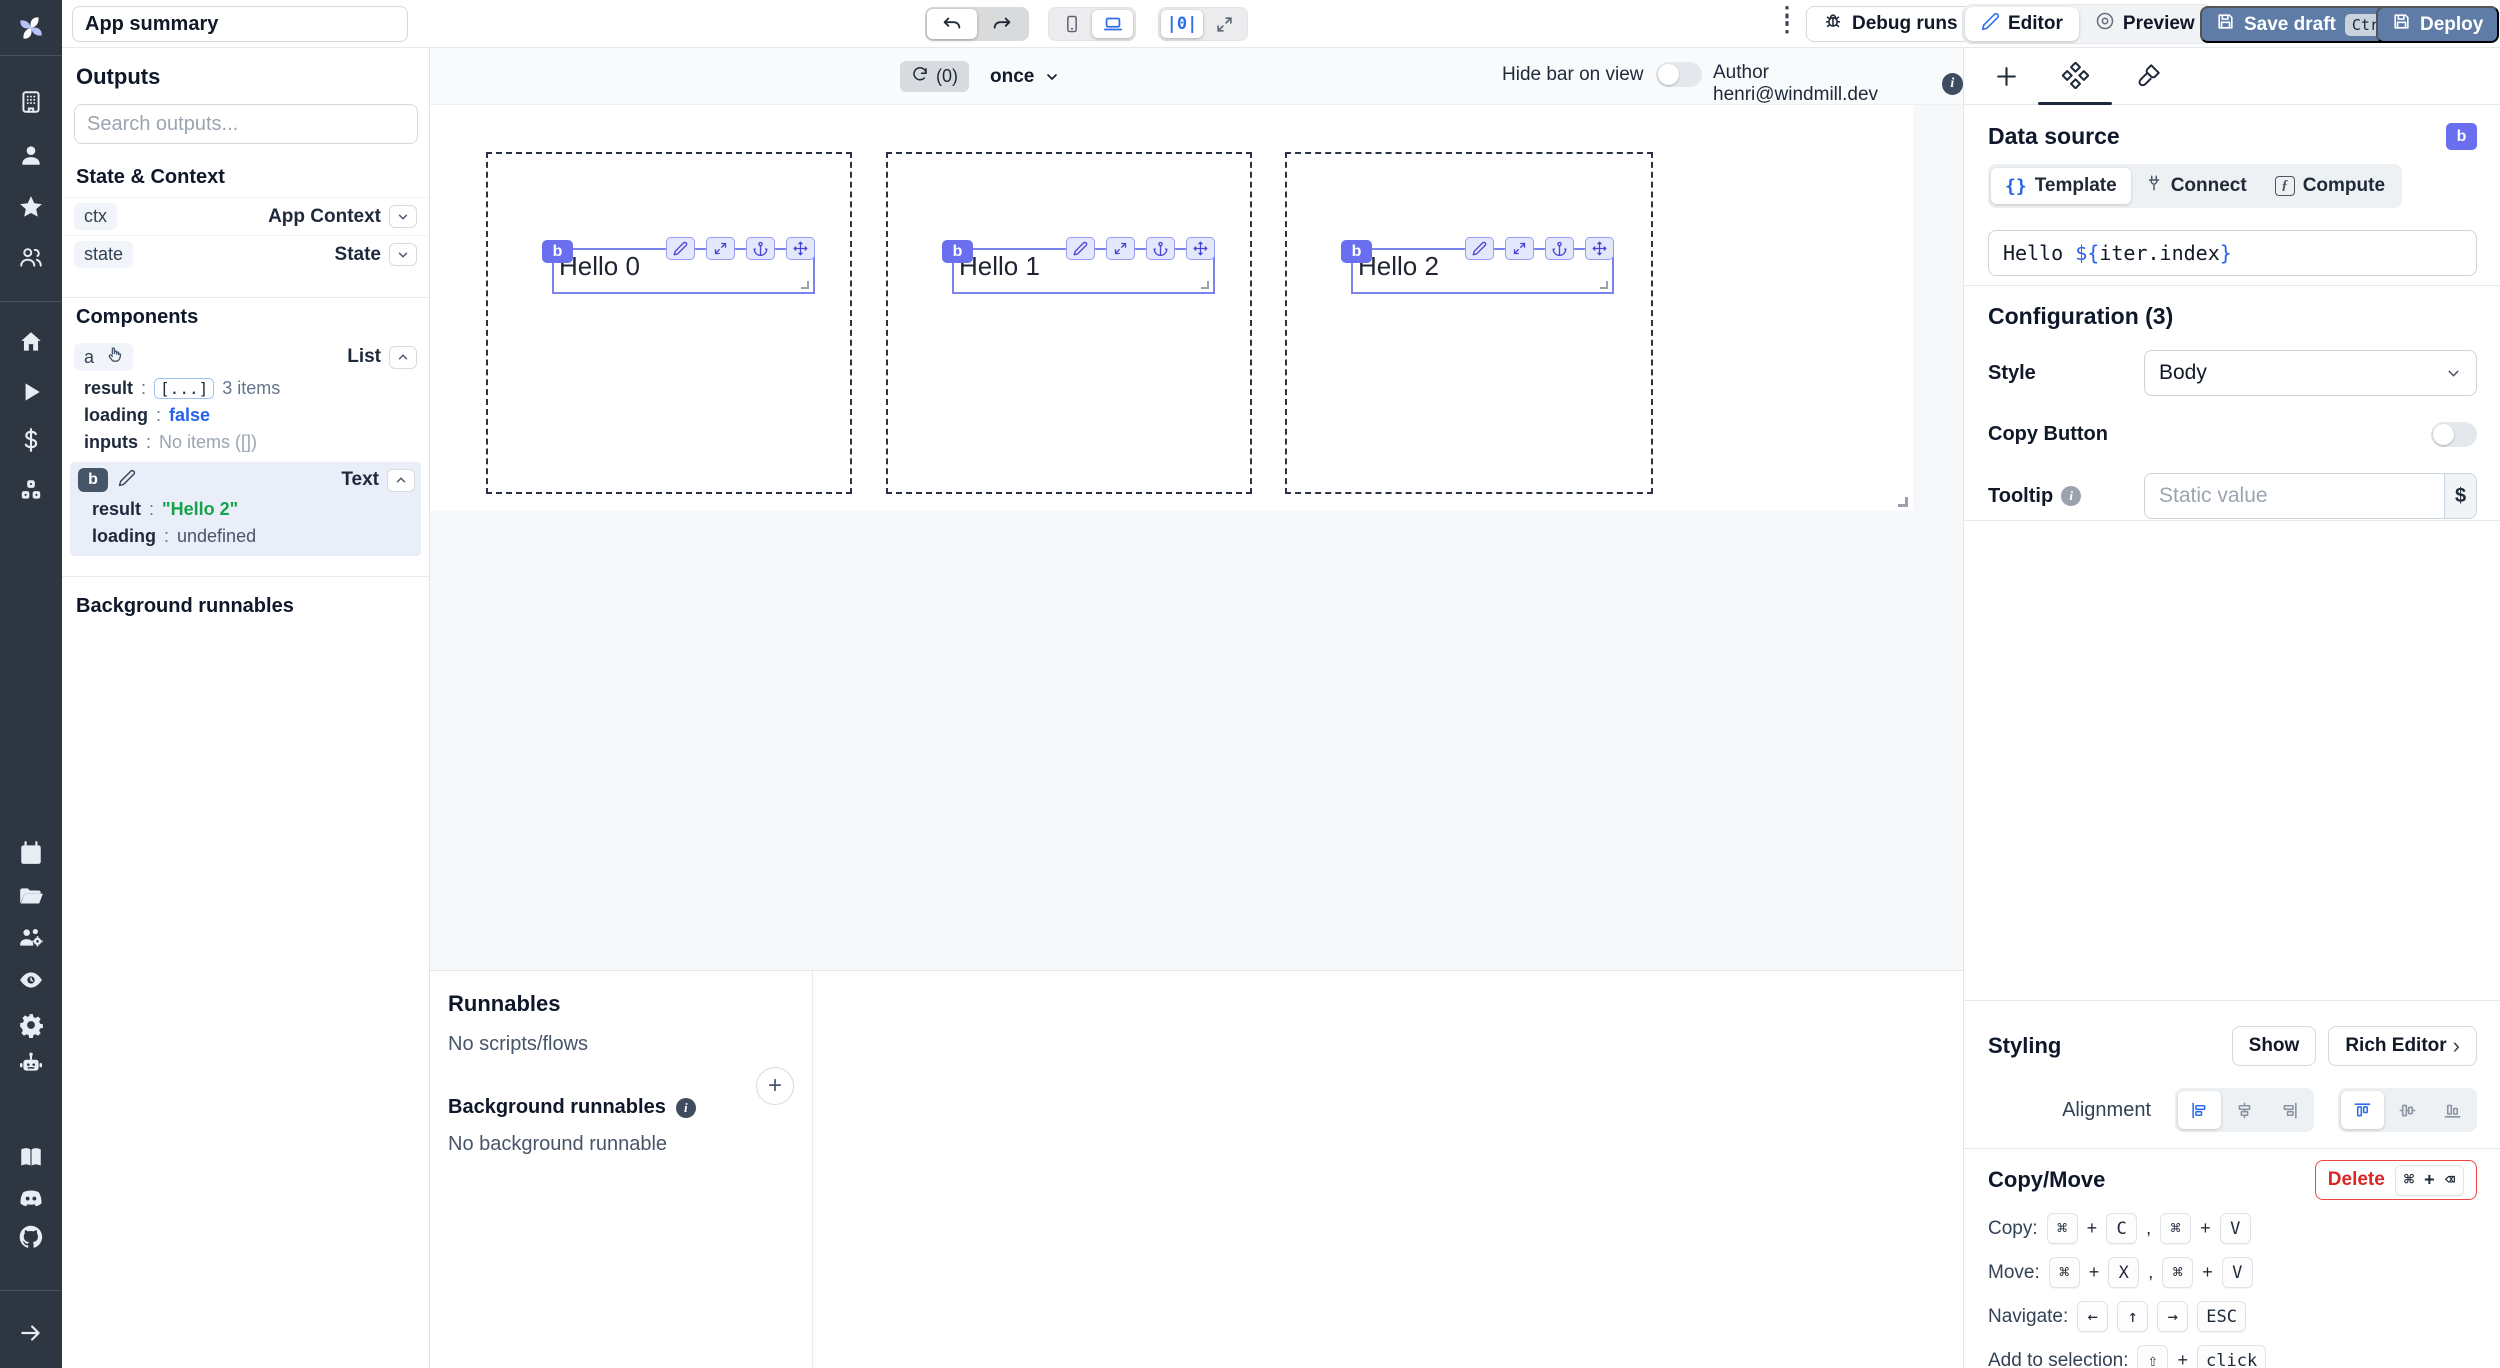 Image resolution: width=2500 pixels, height=1368 pixels. Describe the element at coordinates (31, 28) in the screenshot. I see `windmill-logo-icon` at that location.